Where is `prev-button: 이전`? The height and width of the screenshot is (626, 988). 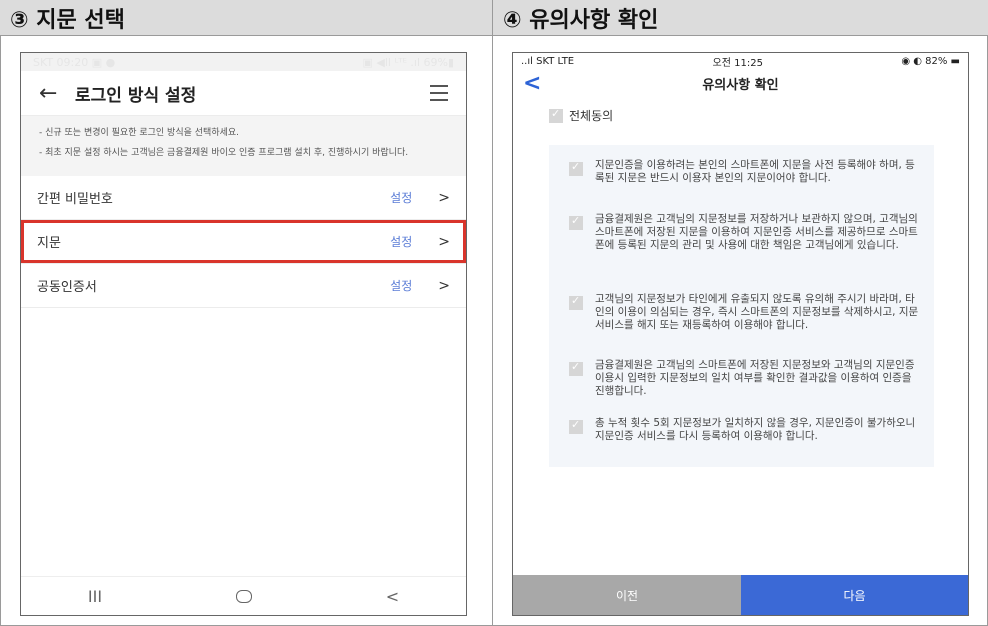
prev-button: 이전 is located at coordinates (627, 595).